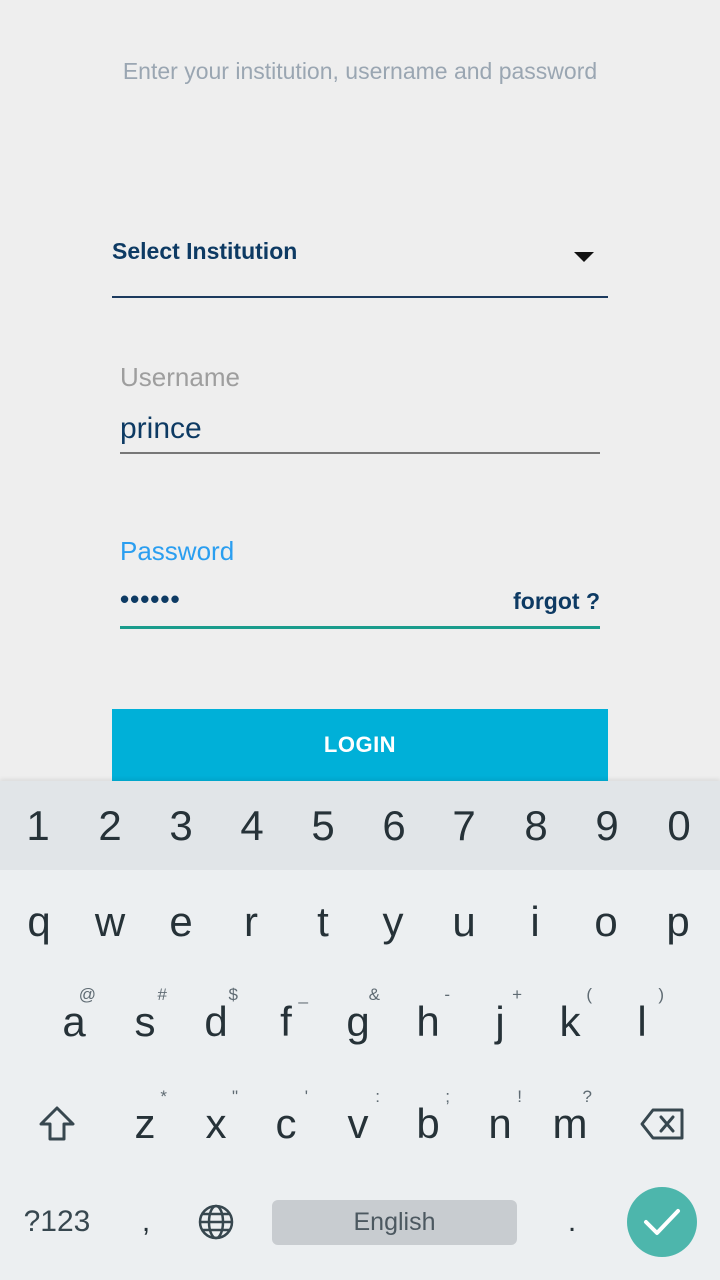 The width and height of the screenshot is (720, 1280). What do you see at coordinates (323, 922) in the screenshot?
I see `key-t: t` at bounding box center [323, 922].